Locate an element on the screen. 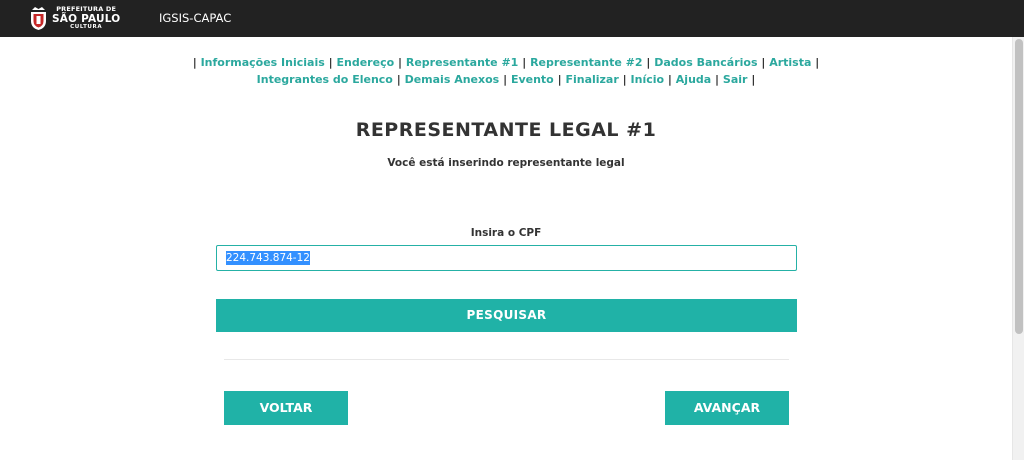 The image size is (1024, 460). menu-item-representante-2: Representante #2 is located at coordinates (586, 62).